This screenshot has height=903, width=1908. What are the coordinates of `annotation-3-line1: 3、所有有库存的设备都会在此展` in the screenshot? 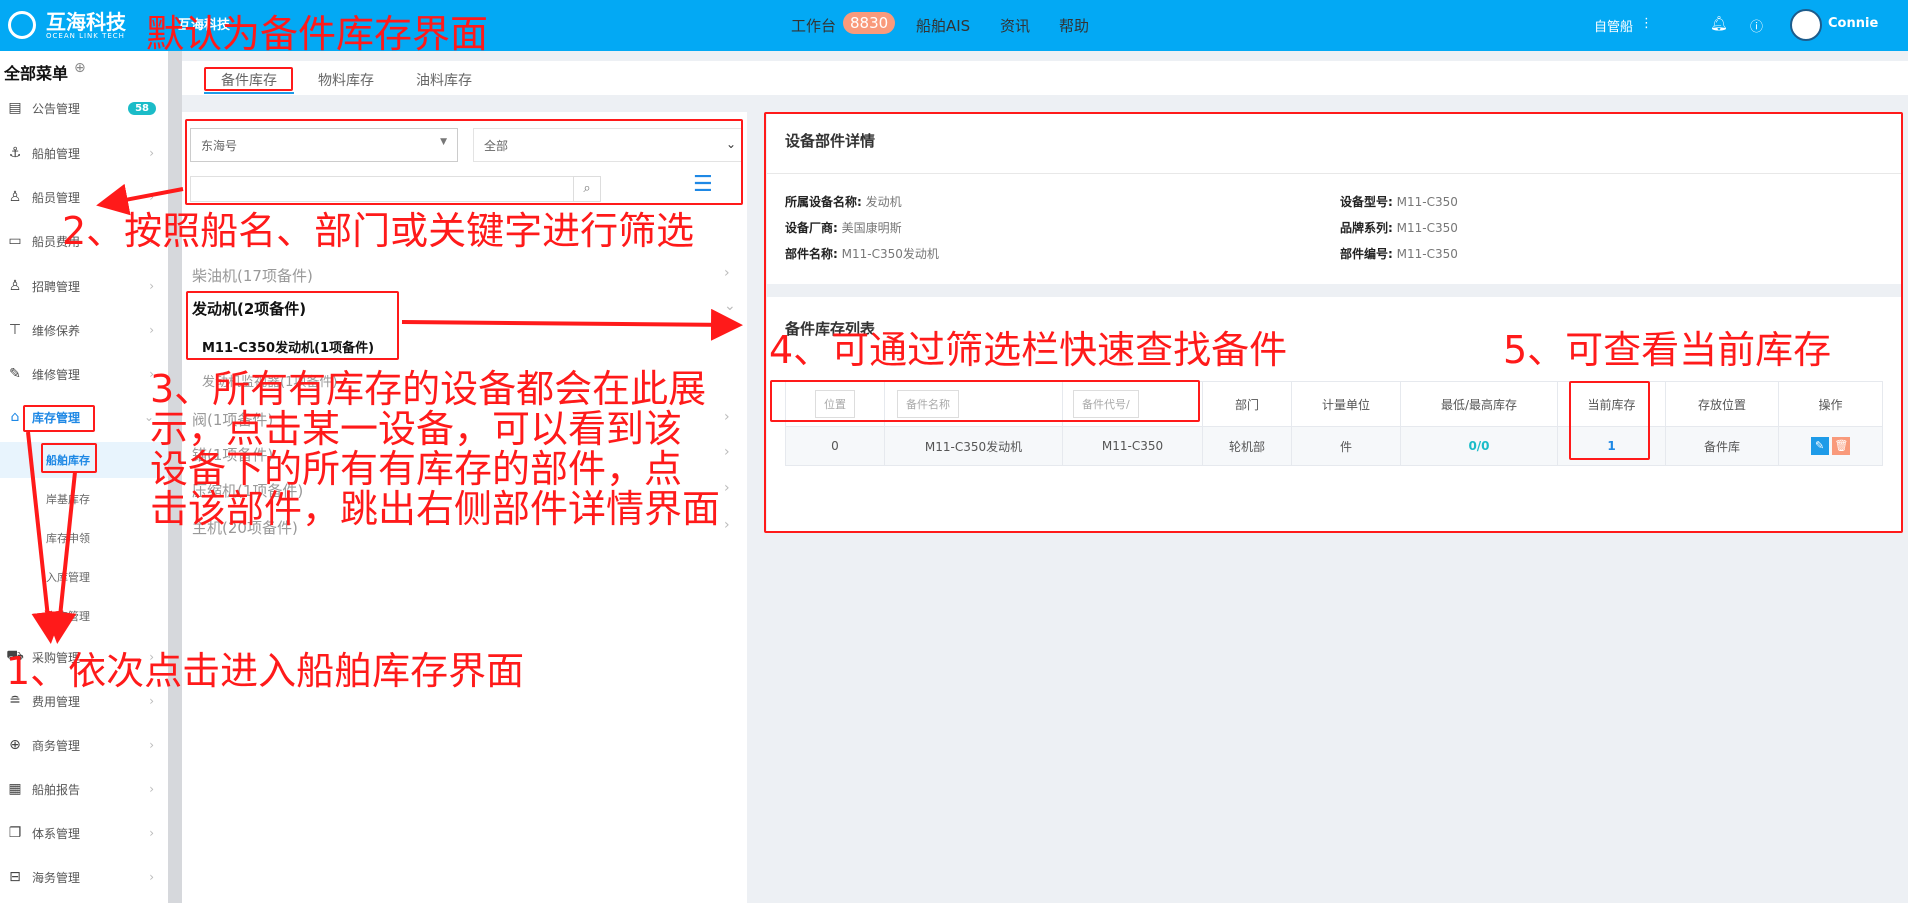 It's located at (428, 389).